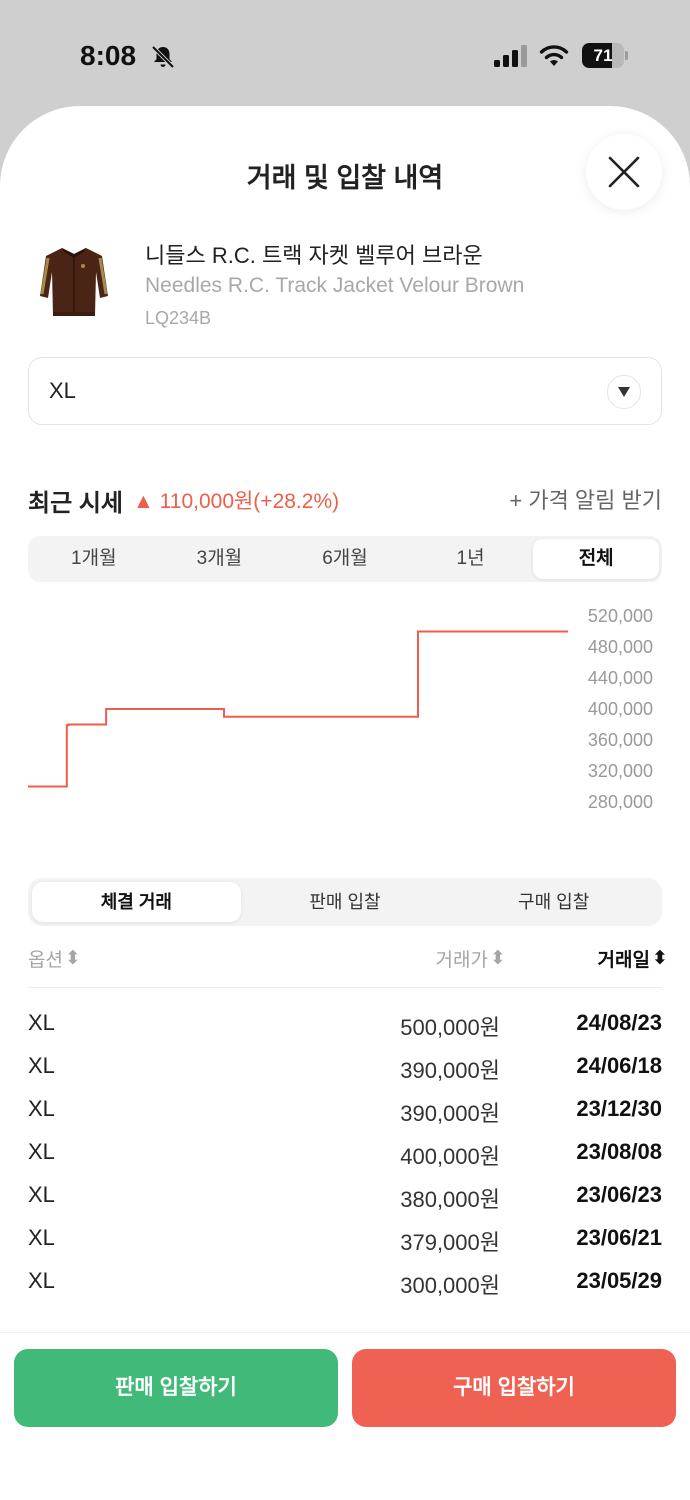  I want to click on price-change: ▲ 110,000원(+28.2%), so click(236, 500).